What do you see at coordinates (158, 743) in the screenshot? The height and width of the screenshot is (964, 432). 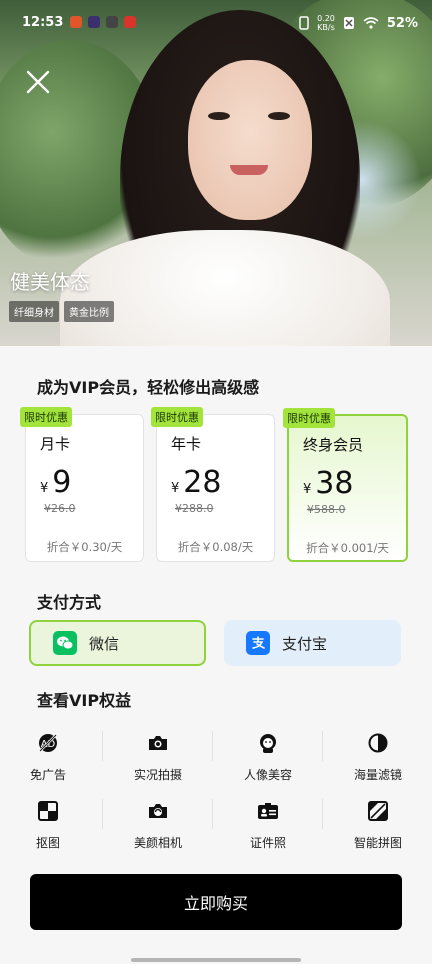 I see `camera-icon` at bounding box center [158, 743].